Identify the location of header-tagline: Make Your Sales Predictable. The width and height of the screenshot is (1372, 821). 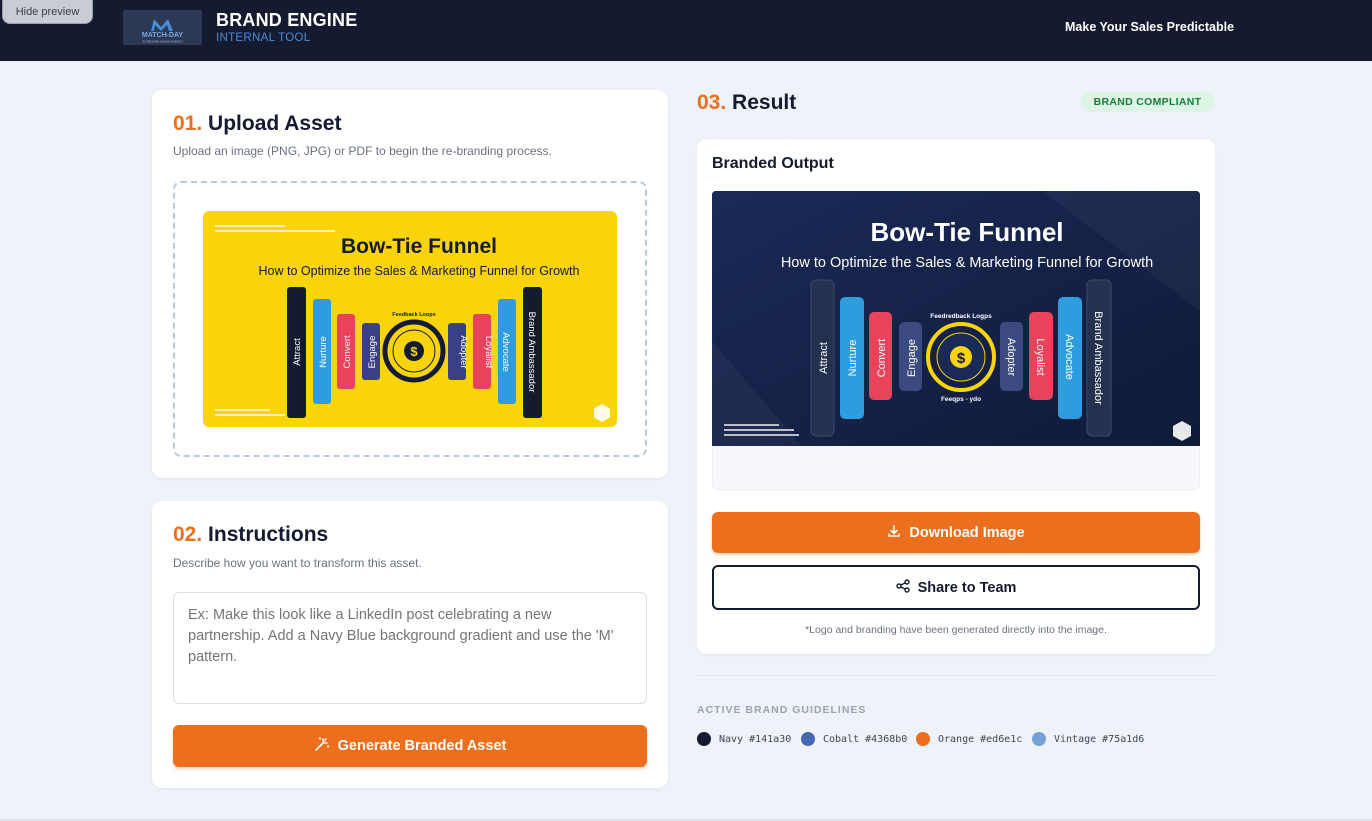
(1150, 27).